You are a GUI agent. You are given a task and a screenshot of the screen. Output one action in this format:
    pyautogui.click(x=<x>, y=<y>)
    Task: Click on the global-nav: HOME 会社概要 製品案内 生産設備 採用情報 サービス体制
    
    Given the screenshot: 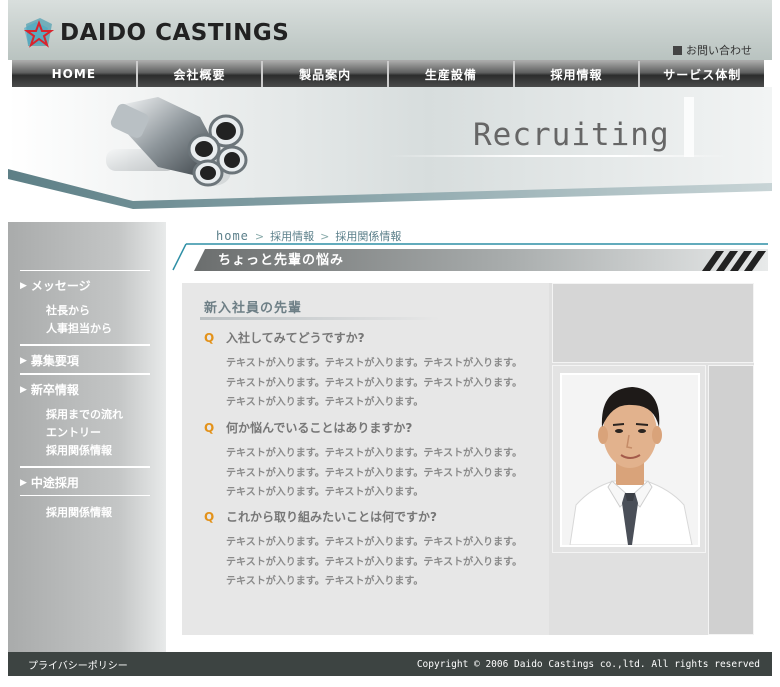 What is the action you would take?
    pyautogui.click(x=388, y=73)
    